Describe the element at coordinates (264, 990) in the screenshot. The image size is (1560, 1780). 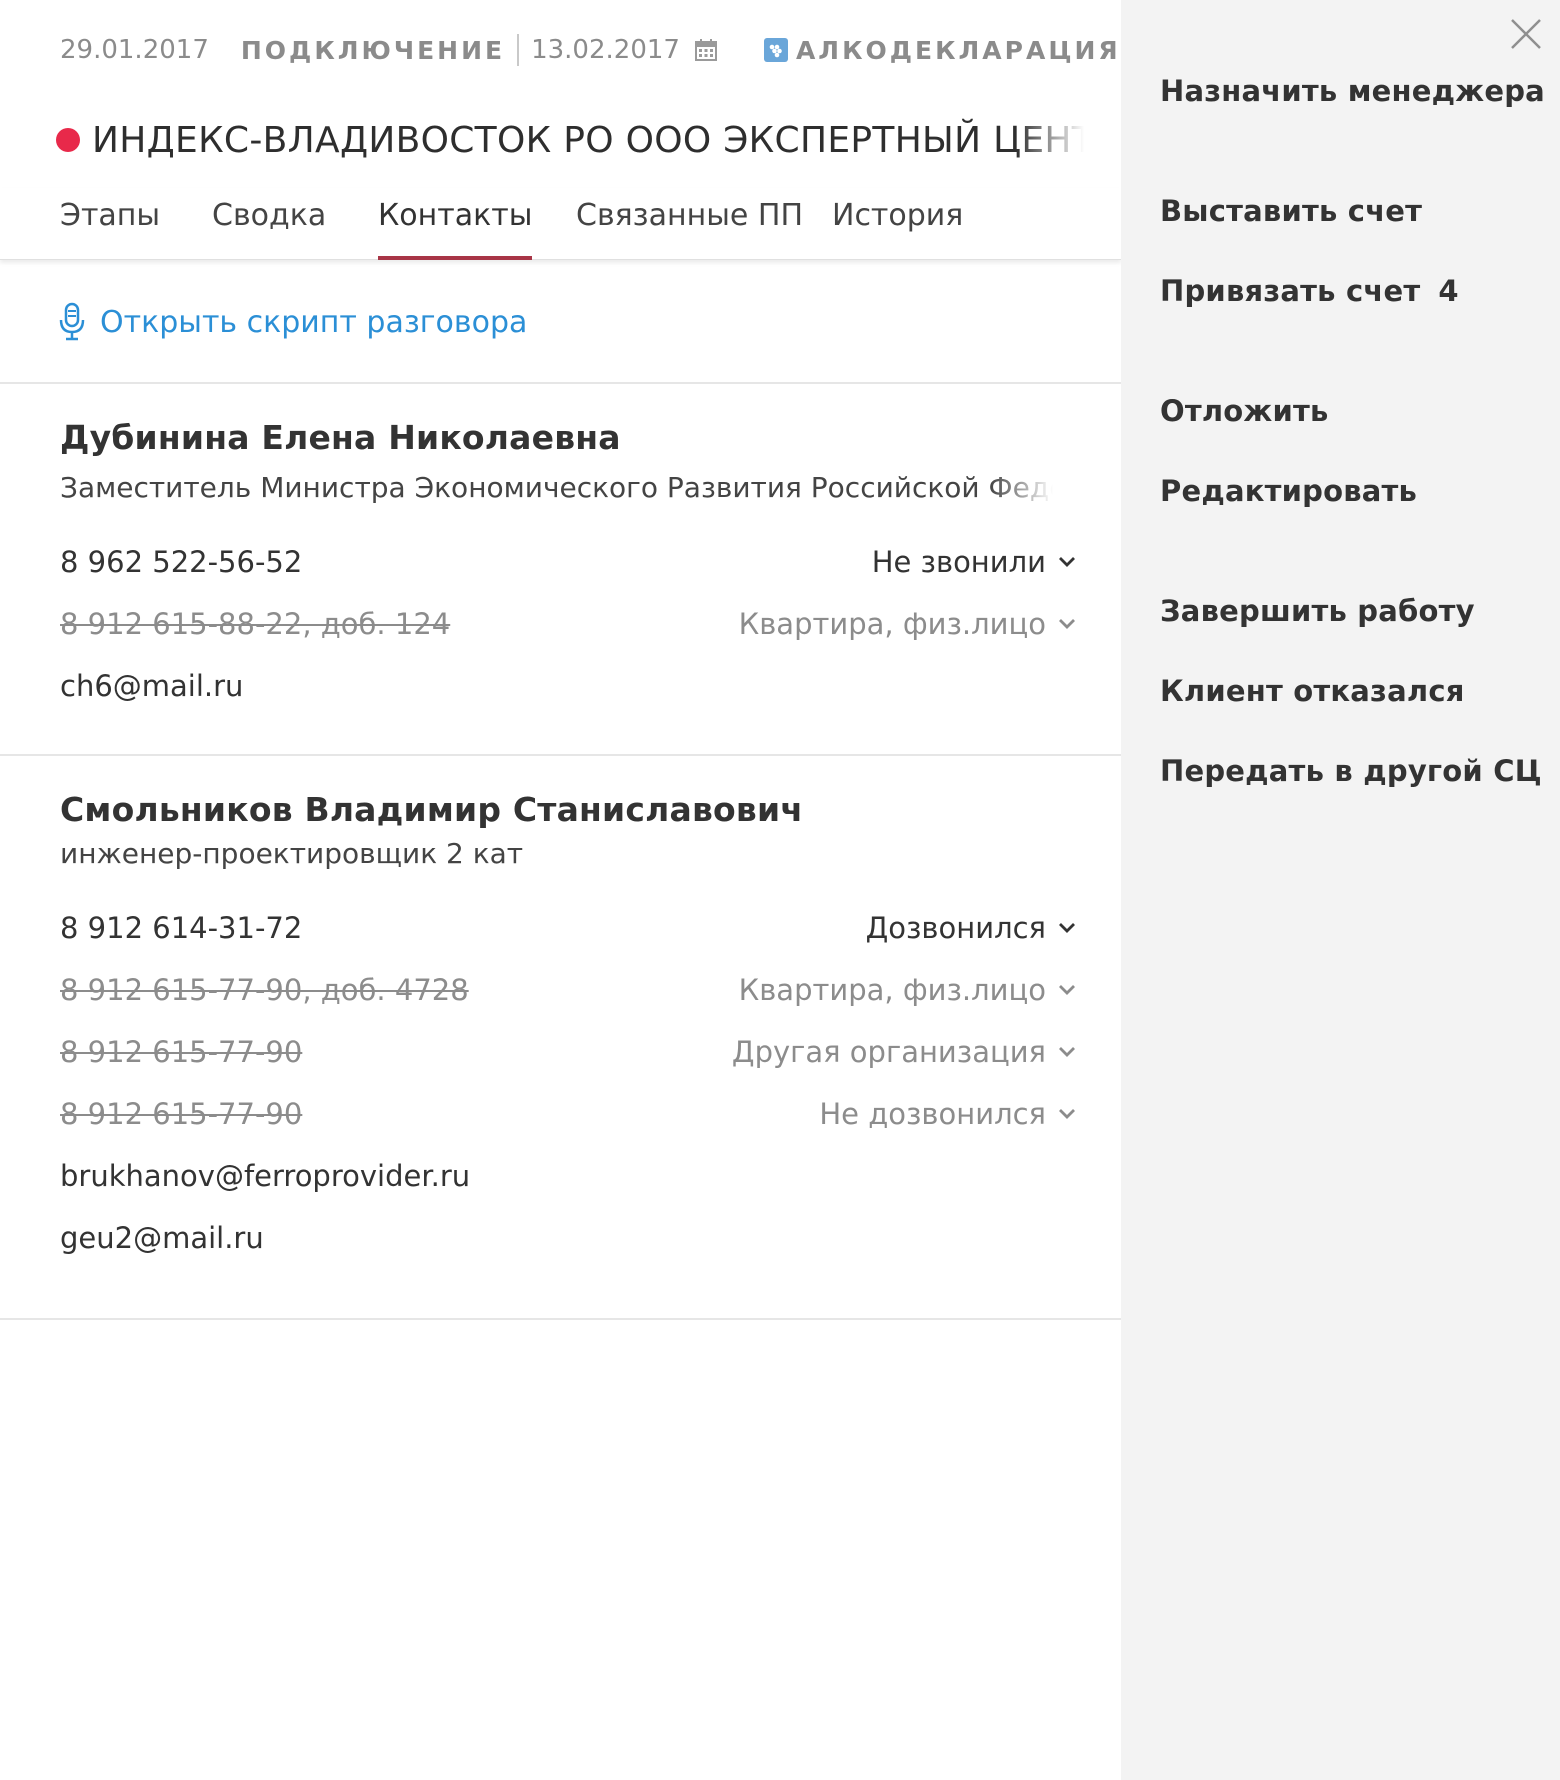
I see `phone-number: 8 912 615-77-90, доб. 4728` at that location.